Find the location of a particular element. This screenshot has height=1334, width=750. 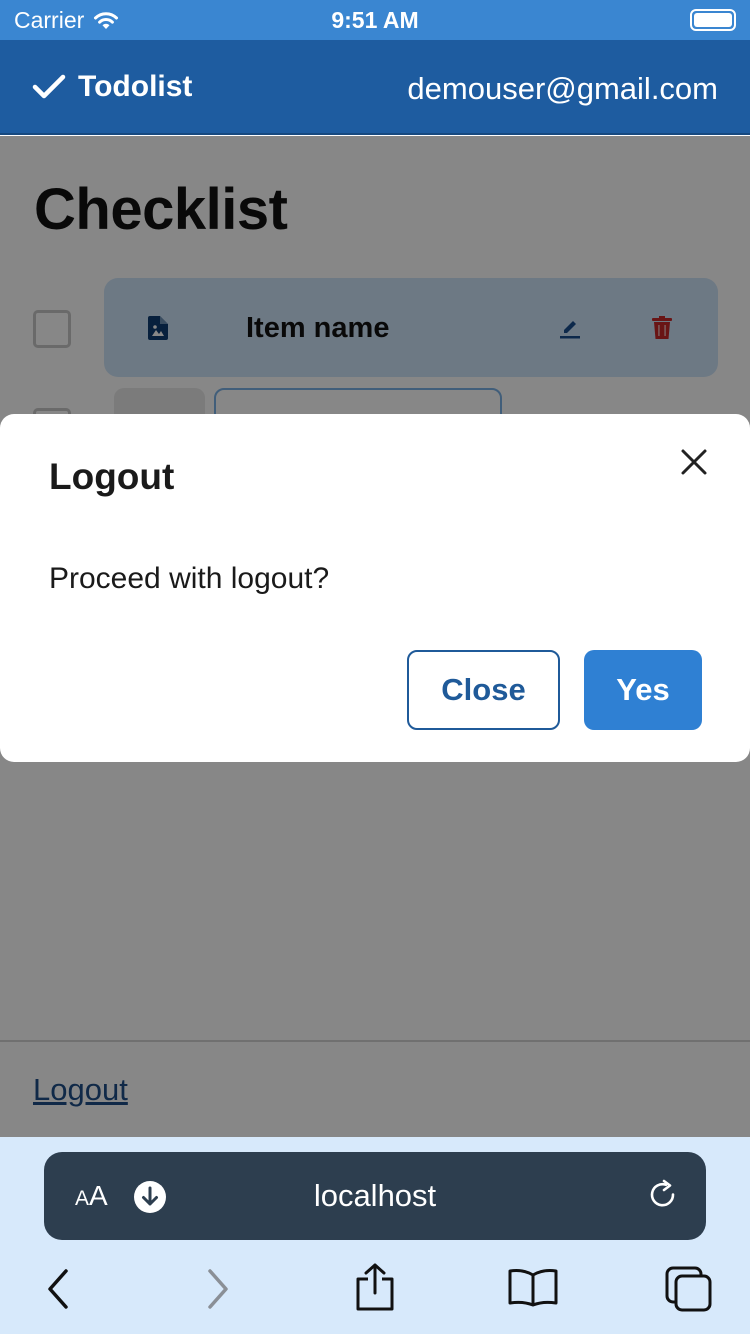

address-bar: AA localhost is located at coordinates (375, 1196).